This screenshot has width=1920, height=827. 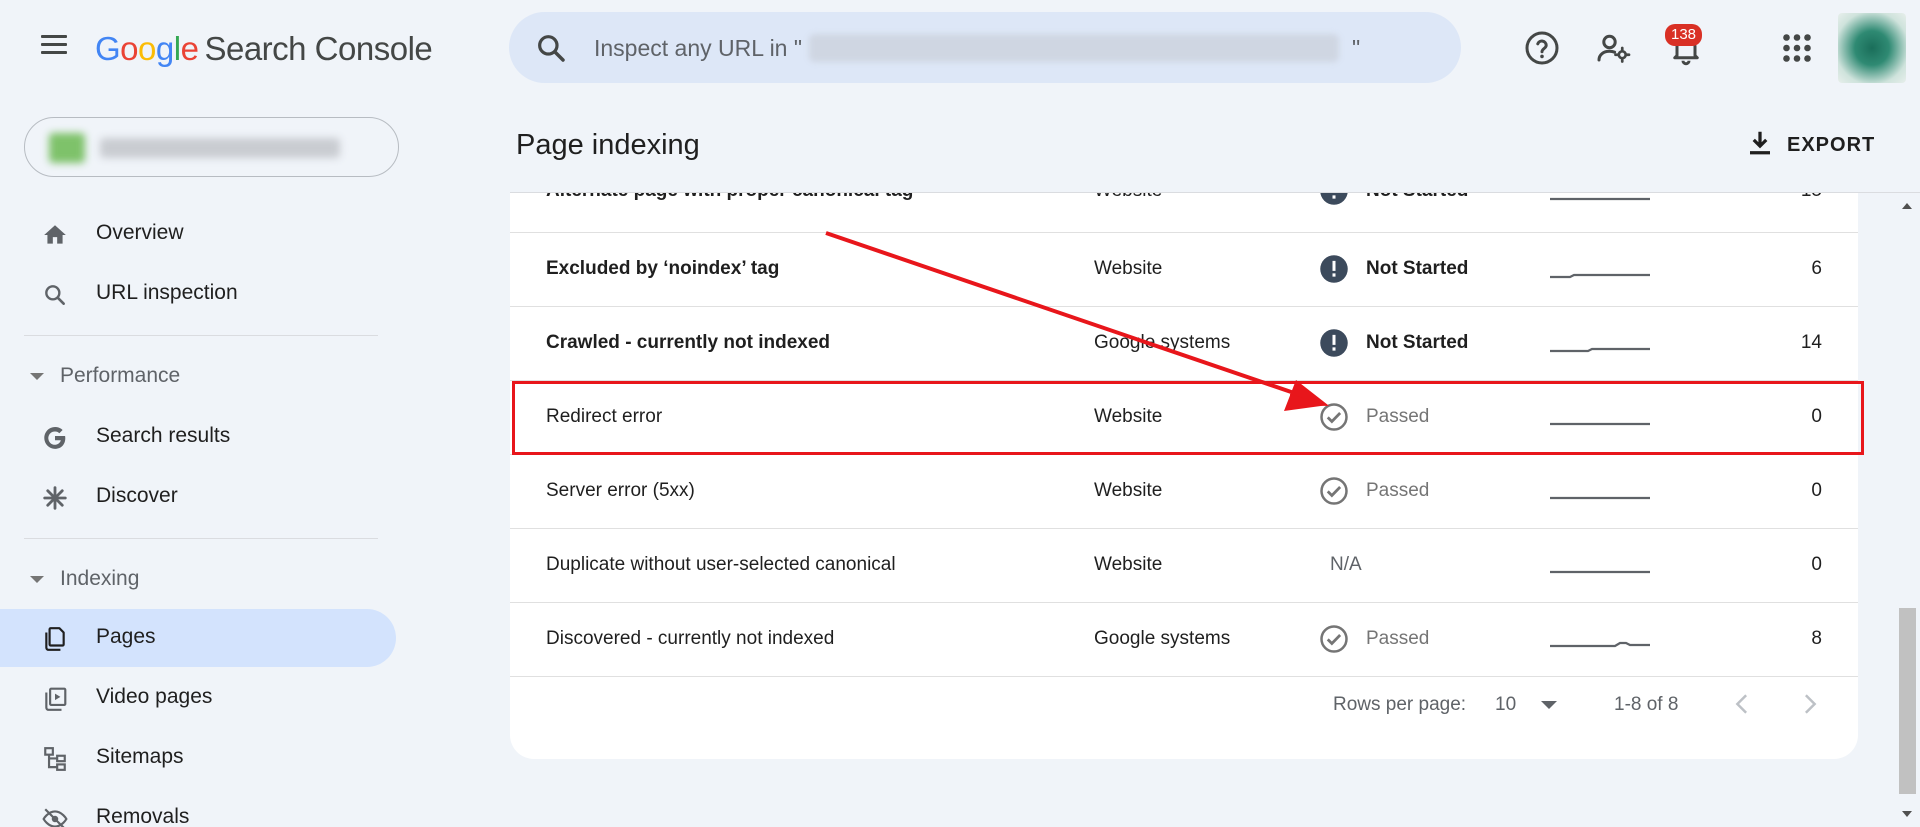 What do you see at coordinates (1809, 704) in the screenshot?
I see `chevron-right-icon` at bounding box center [1809, 704].